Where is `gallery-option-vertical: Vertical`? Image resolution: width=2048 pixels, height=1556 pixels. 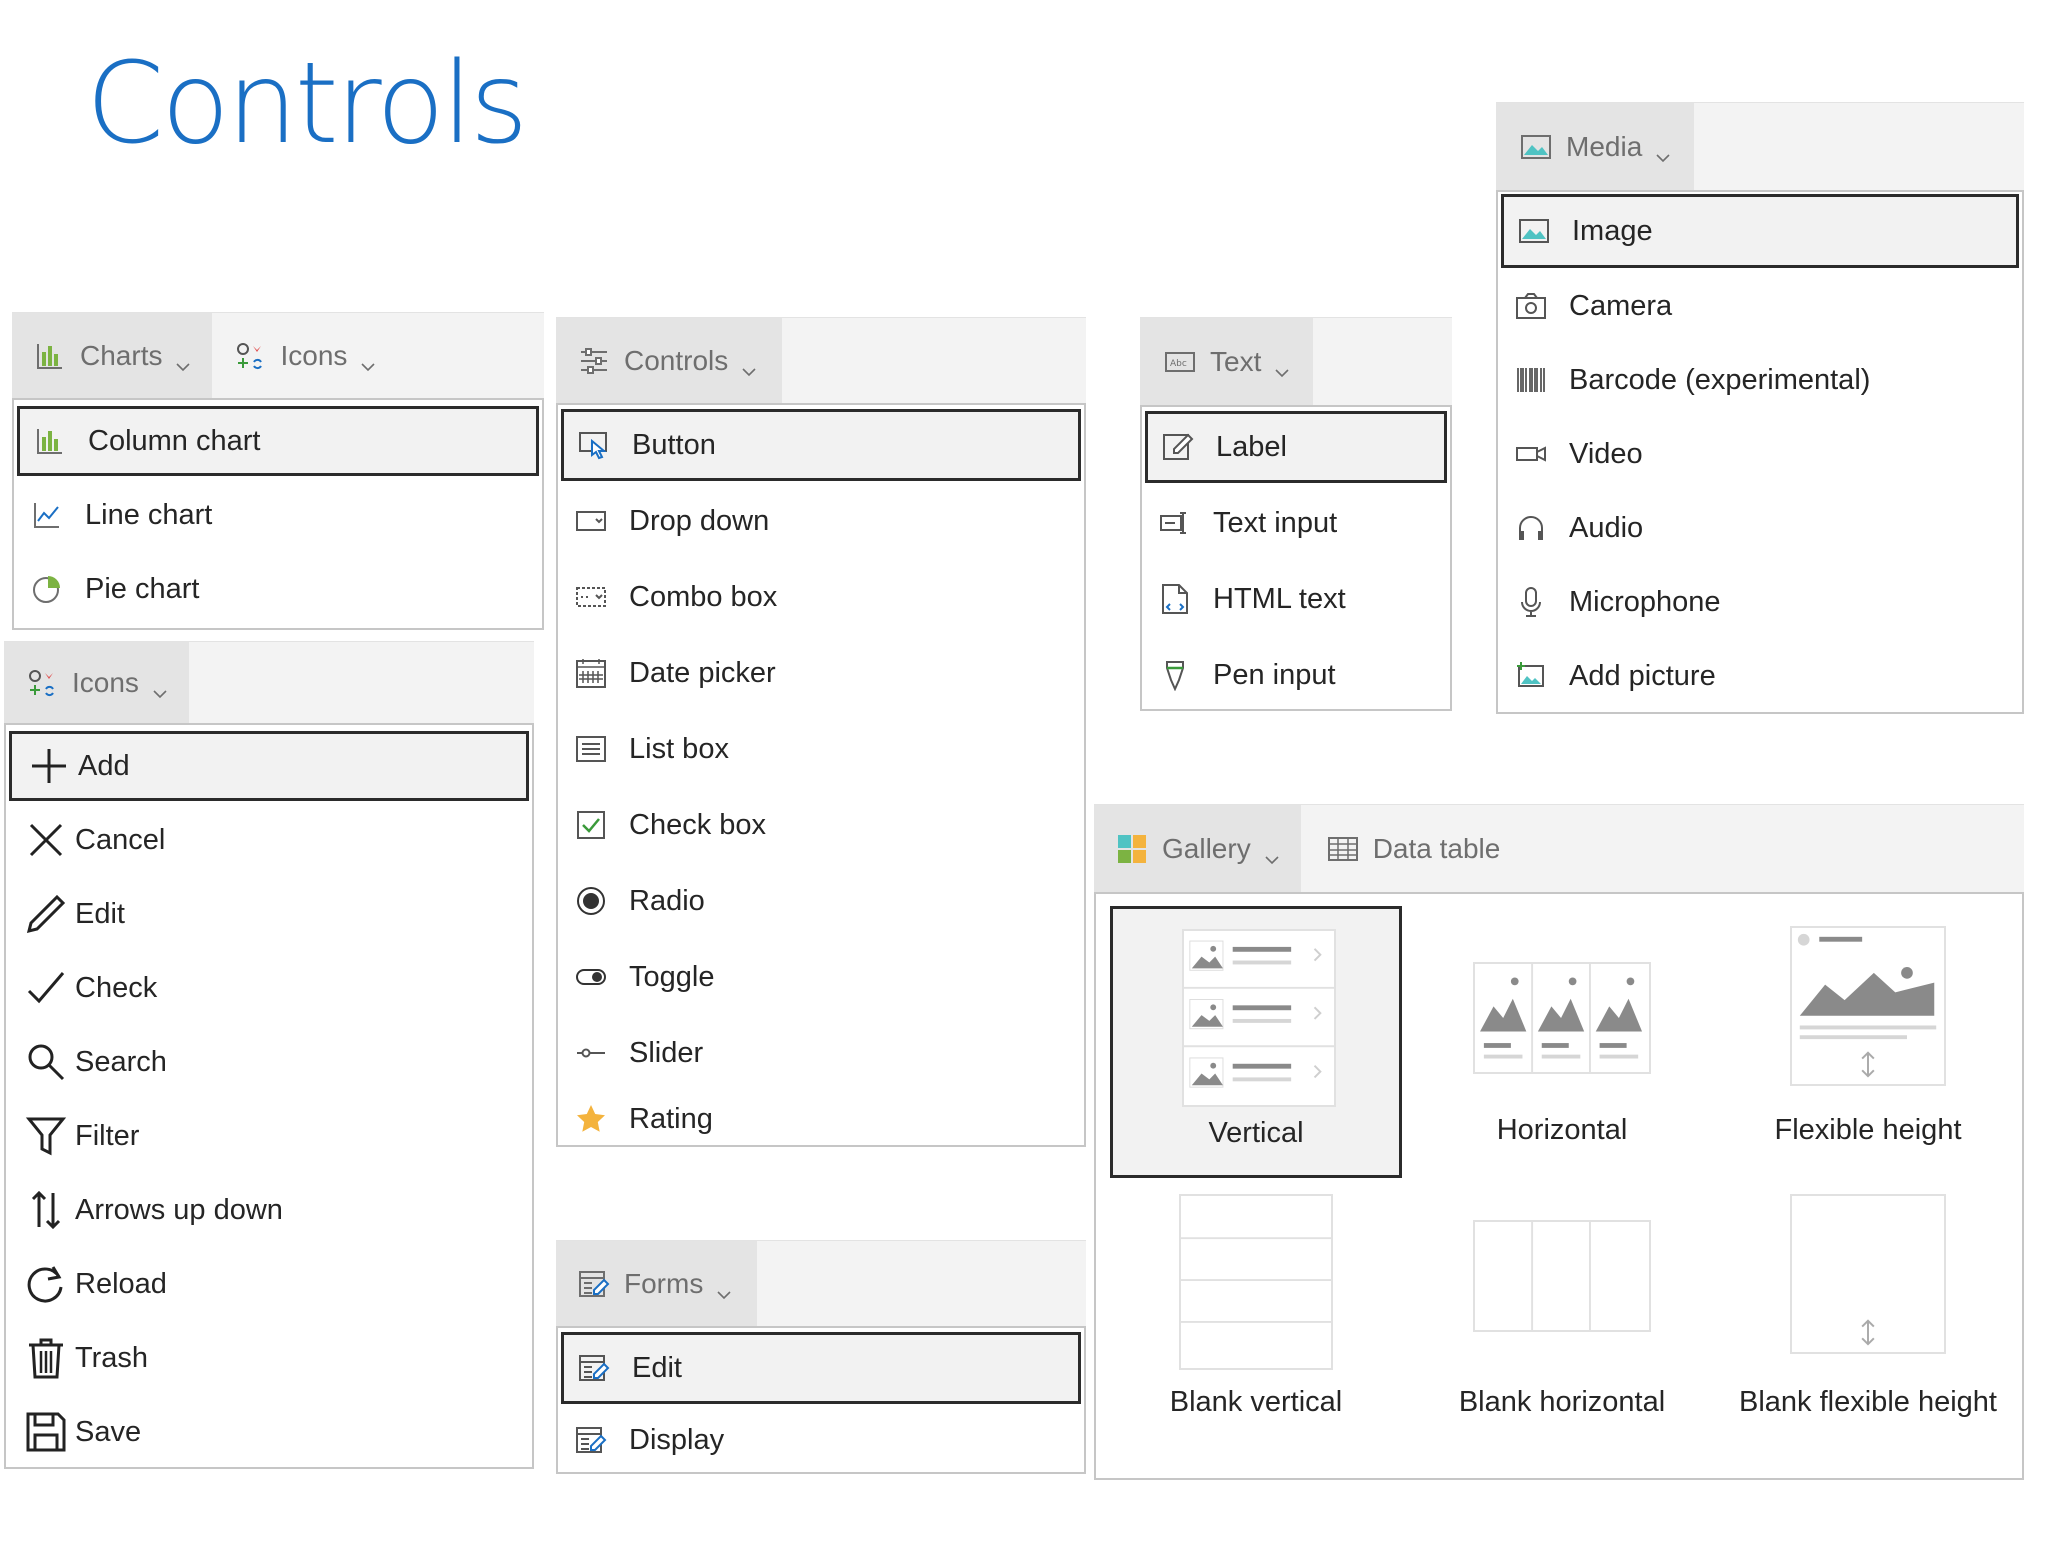
gallery-option-vertical: Vertical is located at coordinates (1256, 1042).